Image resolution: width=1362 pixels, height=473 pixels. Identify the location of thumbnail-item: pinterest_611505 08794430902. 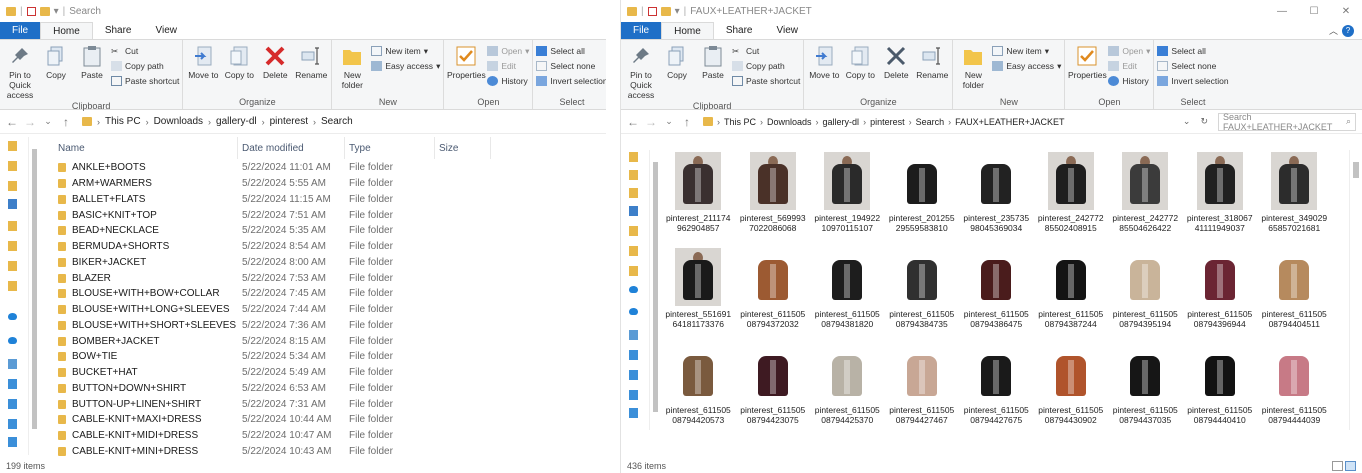
(1071, 387).